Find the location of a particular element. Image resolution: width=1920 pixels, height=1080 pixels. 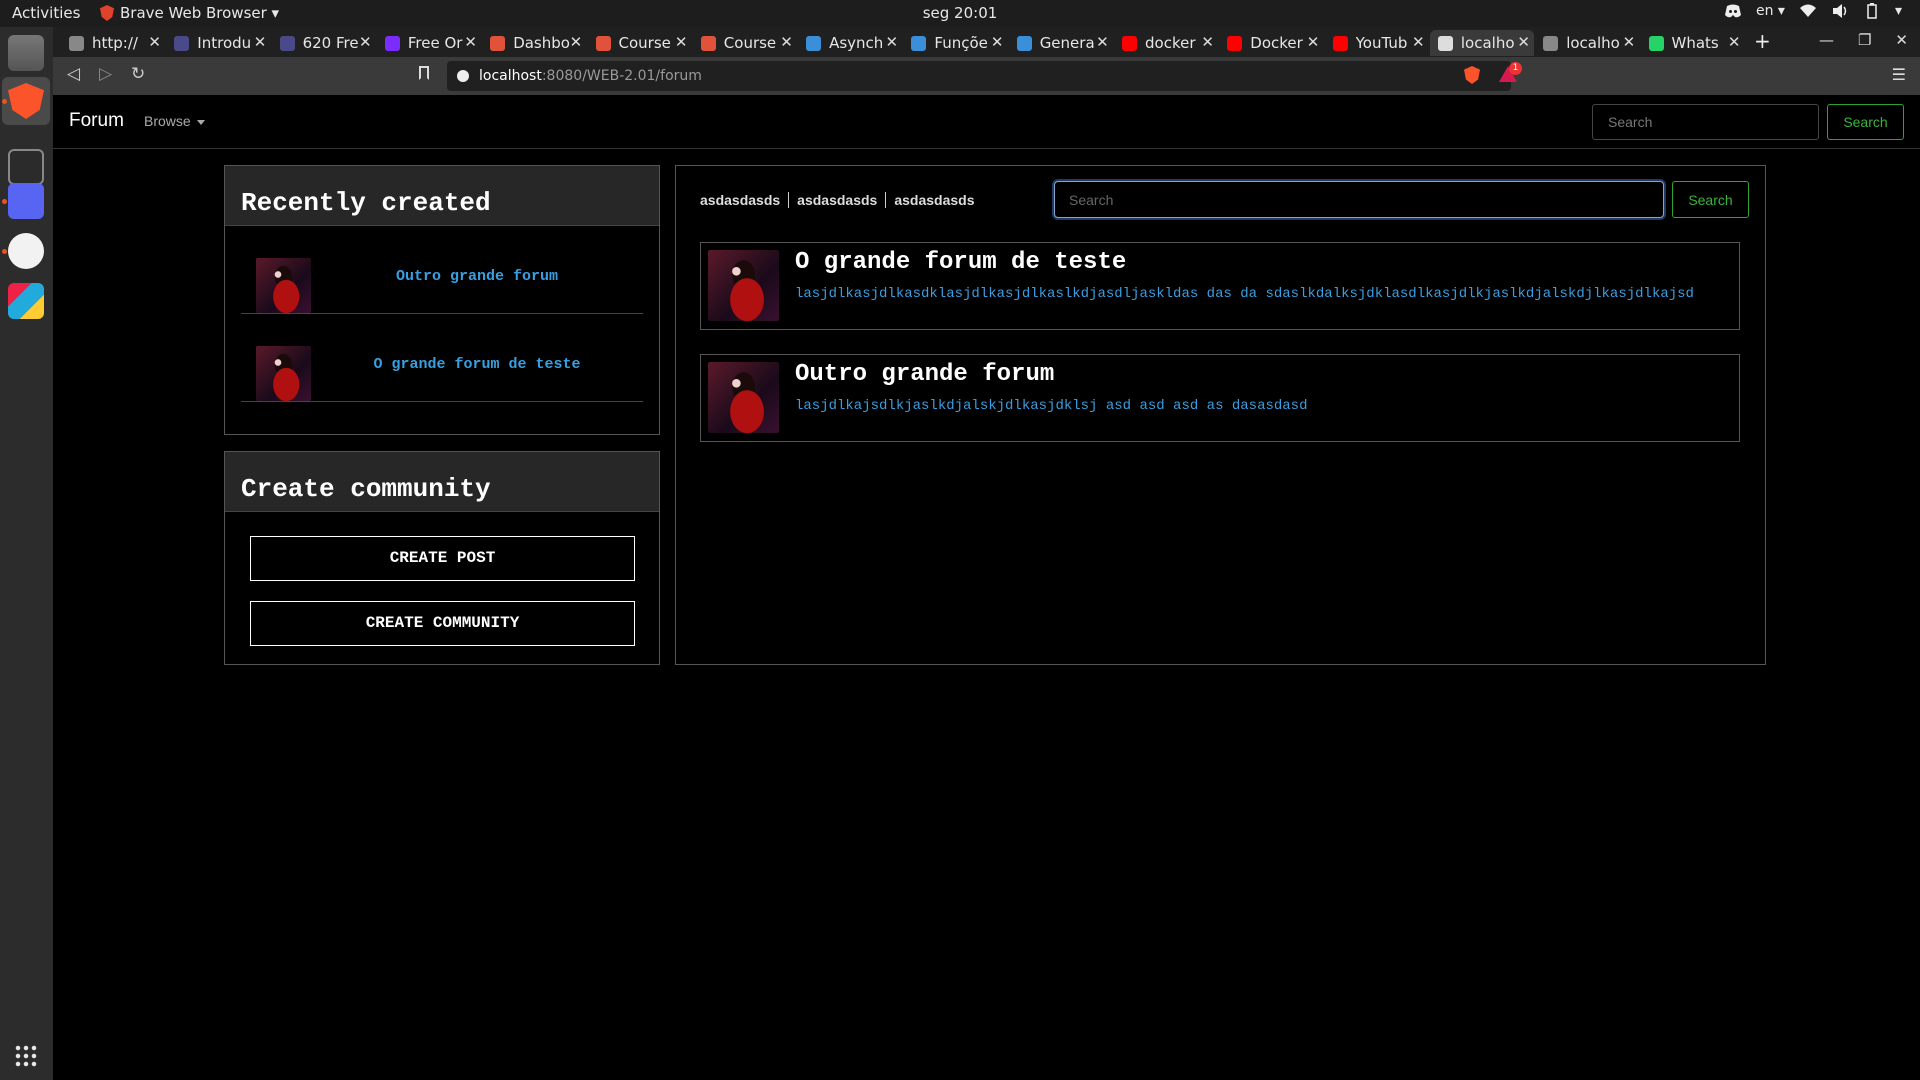

browser-tab: YouTub ✕ is located at coordinates (1377, 43).